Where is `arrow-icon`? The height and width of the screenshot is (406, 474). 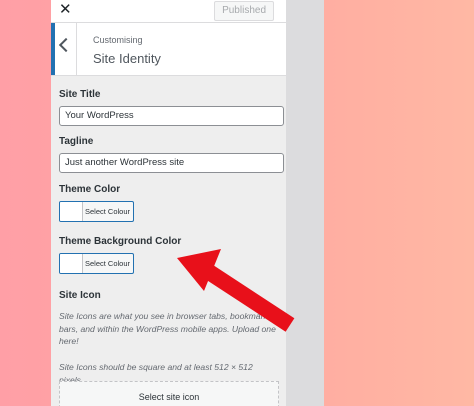 arrow-icon is located at coordinates (236, 290).